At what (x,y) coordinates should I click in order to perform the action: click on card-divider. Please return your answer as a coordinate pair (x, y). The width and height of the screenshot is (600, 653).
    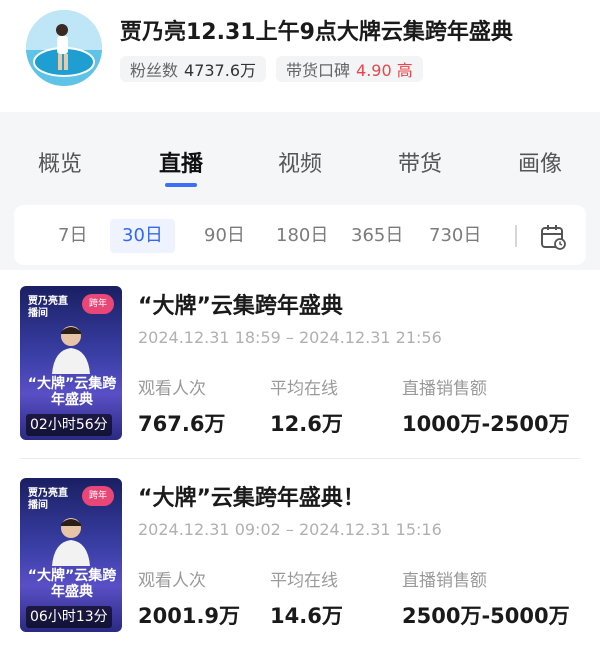
    Looking at the image, I should click on (300, 458).